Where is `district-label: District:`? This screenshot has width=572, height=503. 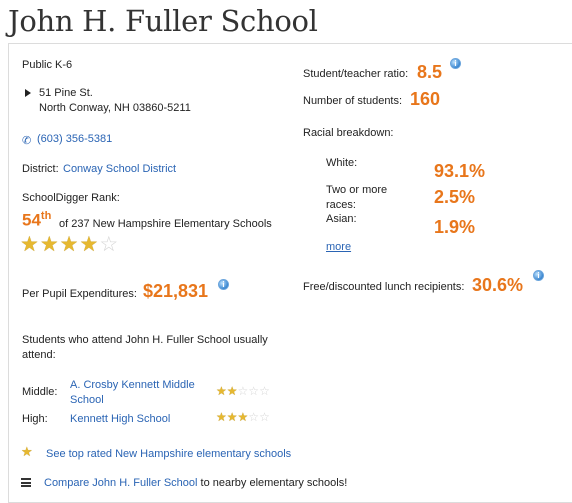
district-label: District: is located at coordinates (40, 169).